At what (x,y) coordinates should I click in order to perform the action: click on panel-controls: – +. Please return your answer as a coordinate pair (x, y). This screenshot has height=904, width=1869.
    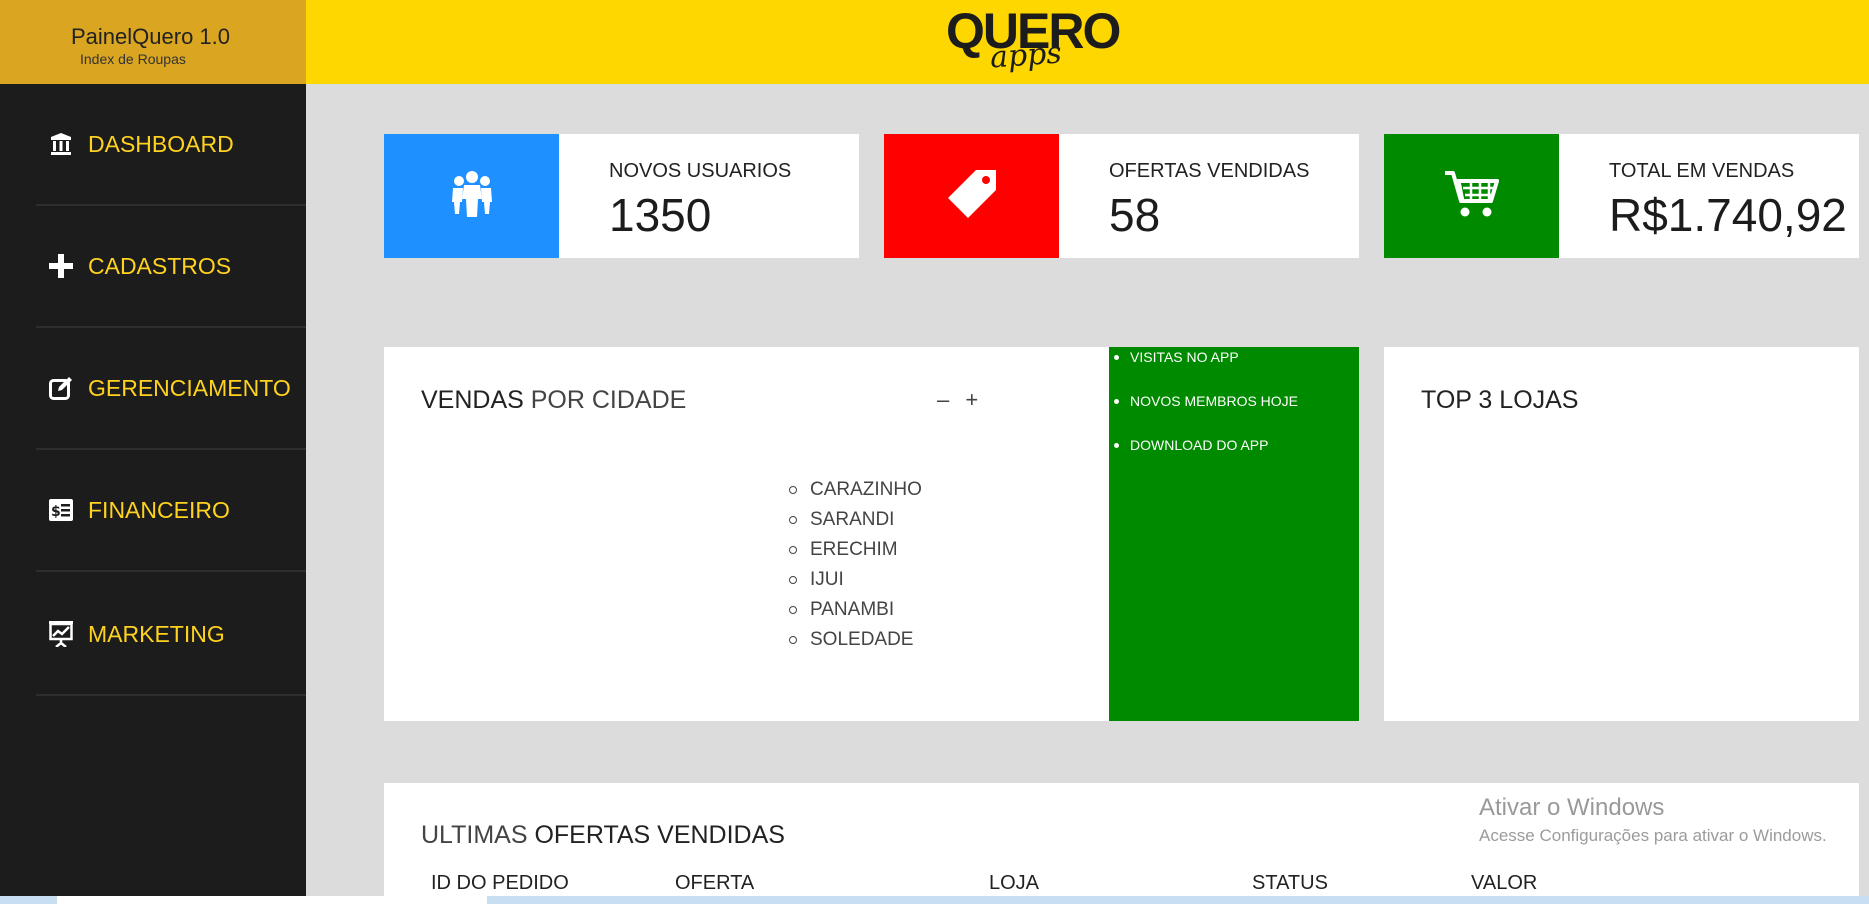
    Looking at the image, I should click on (962, 400).